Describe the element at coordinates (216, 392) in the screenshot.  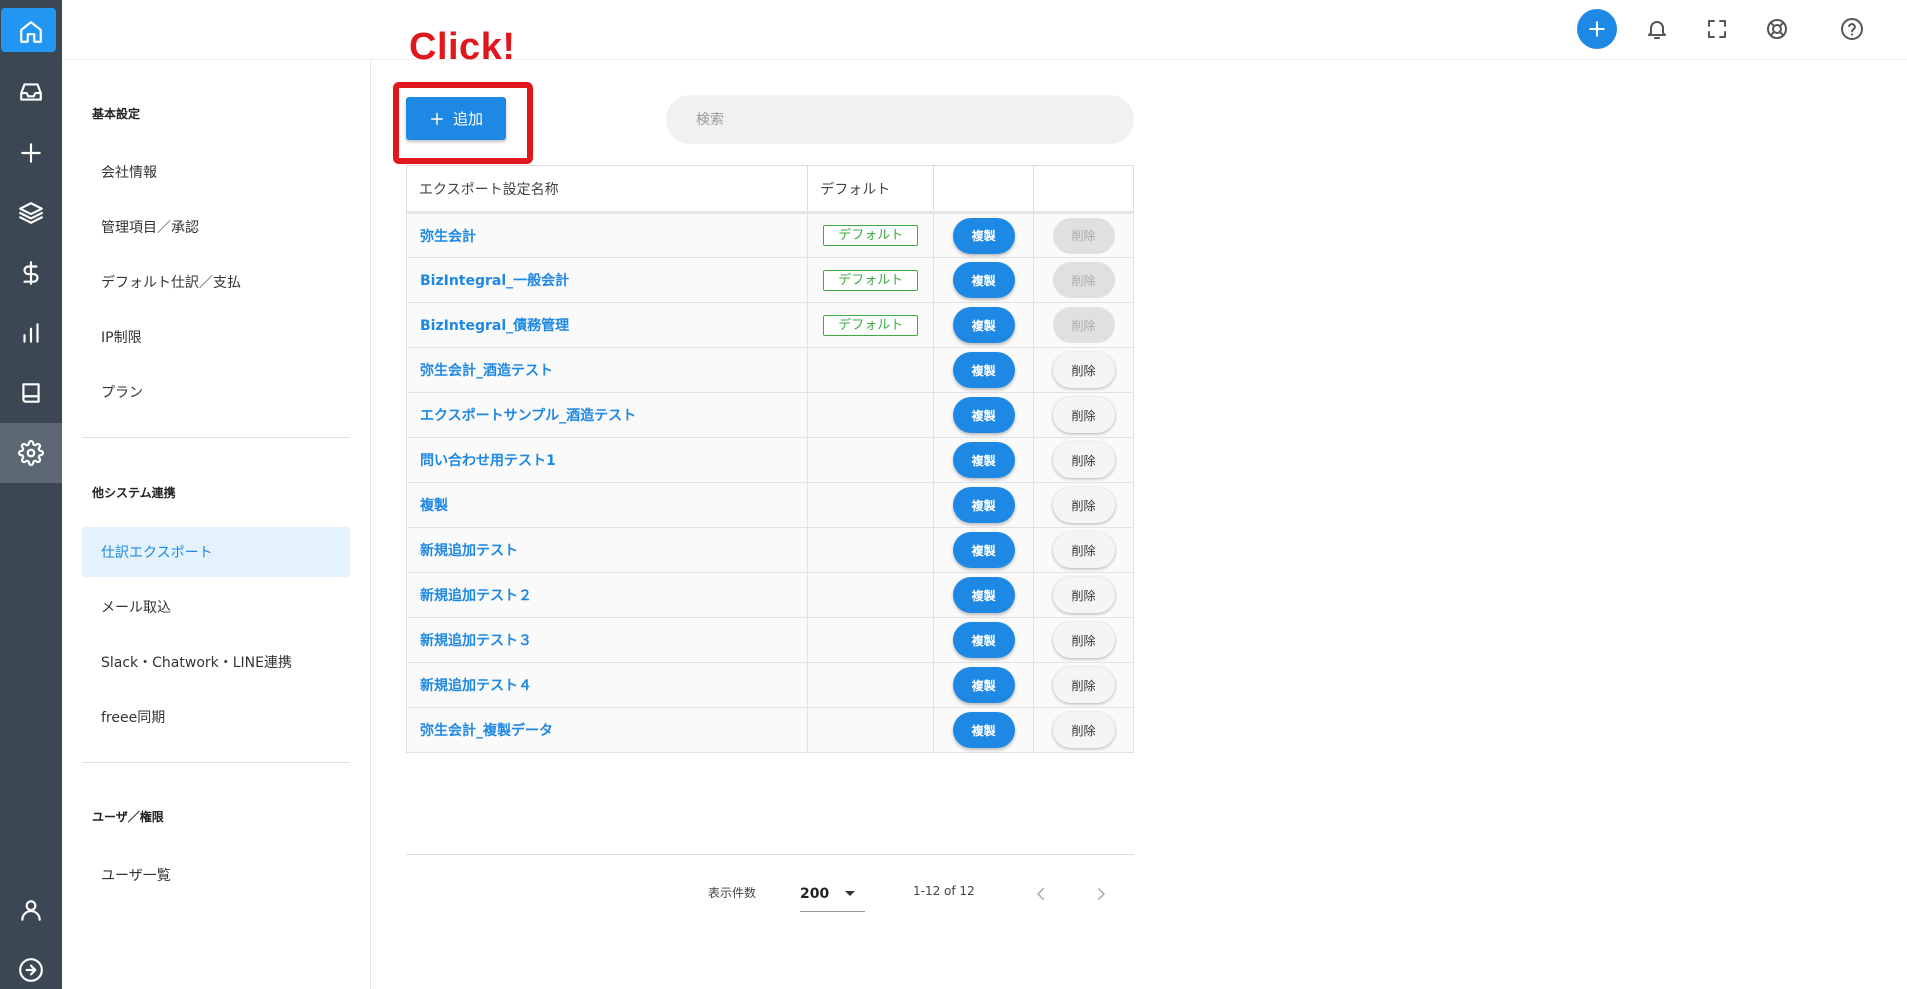
I see `sidebar-item-plan: プラン` at that location.